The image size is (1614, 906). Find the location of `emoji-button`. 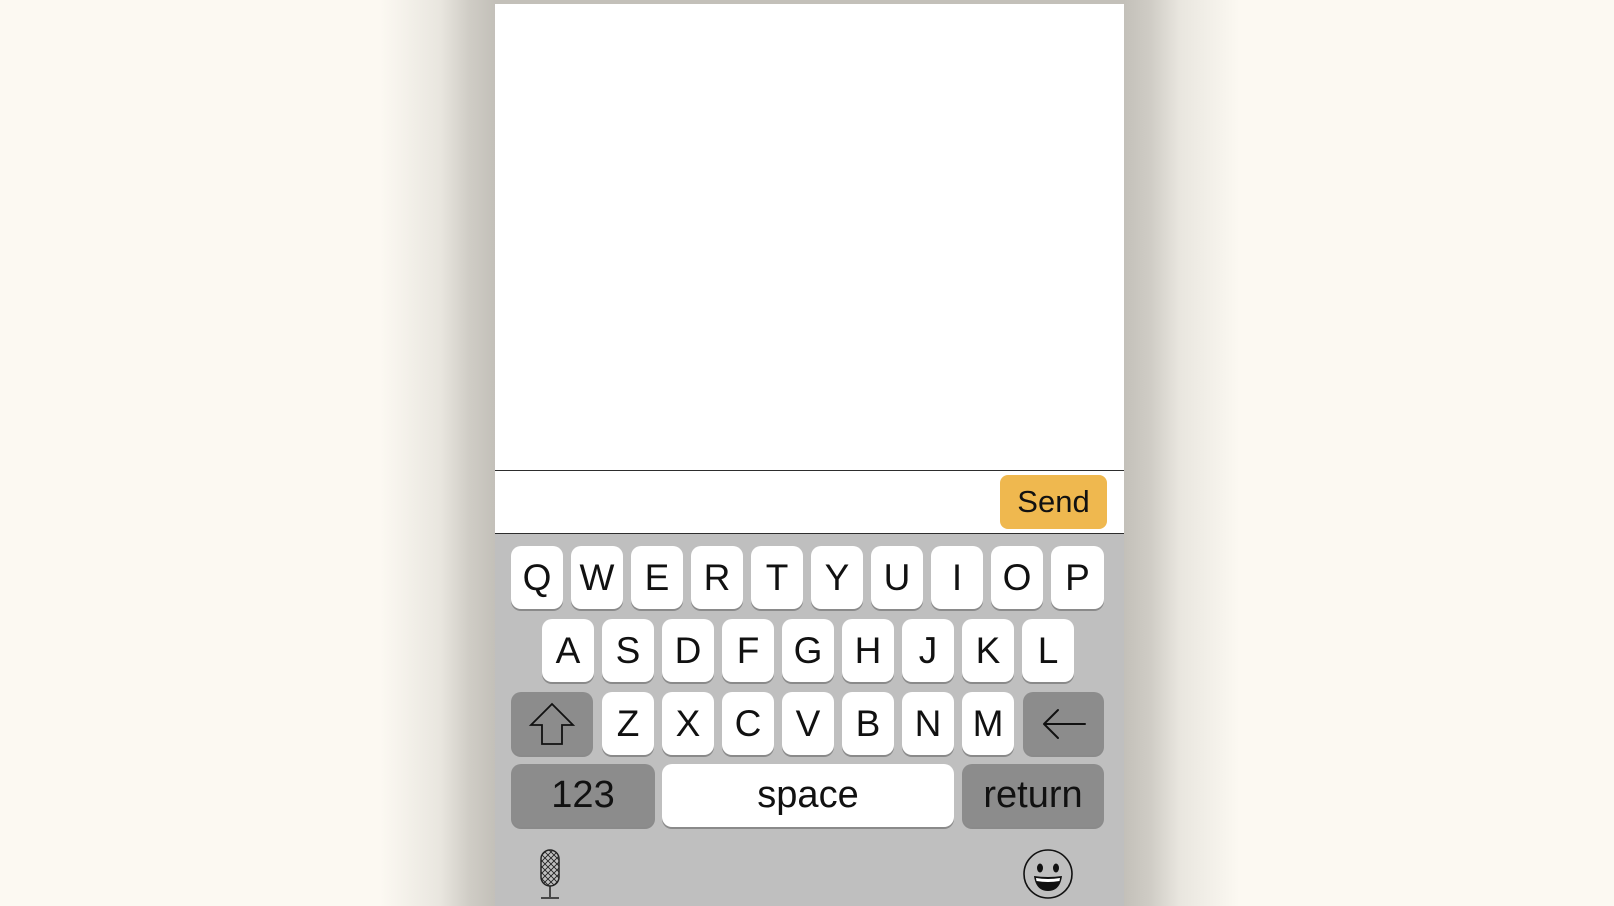

emoji-button is located at coordinates (1048, 874).